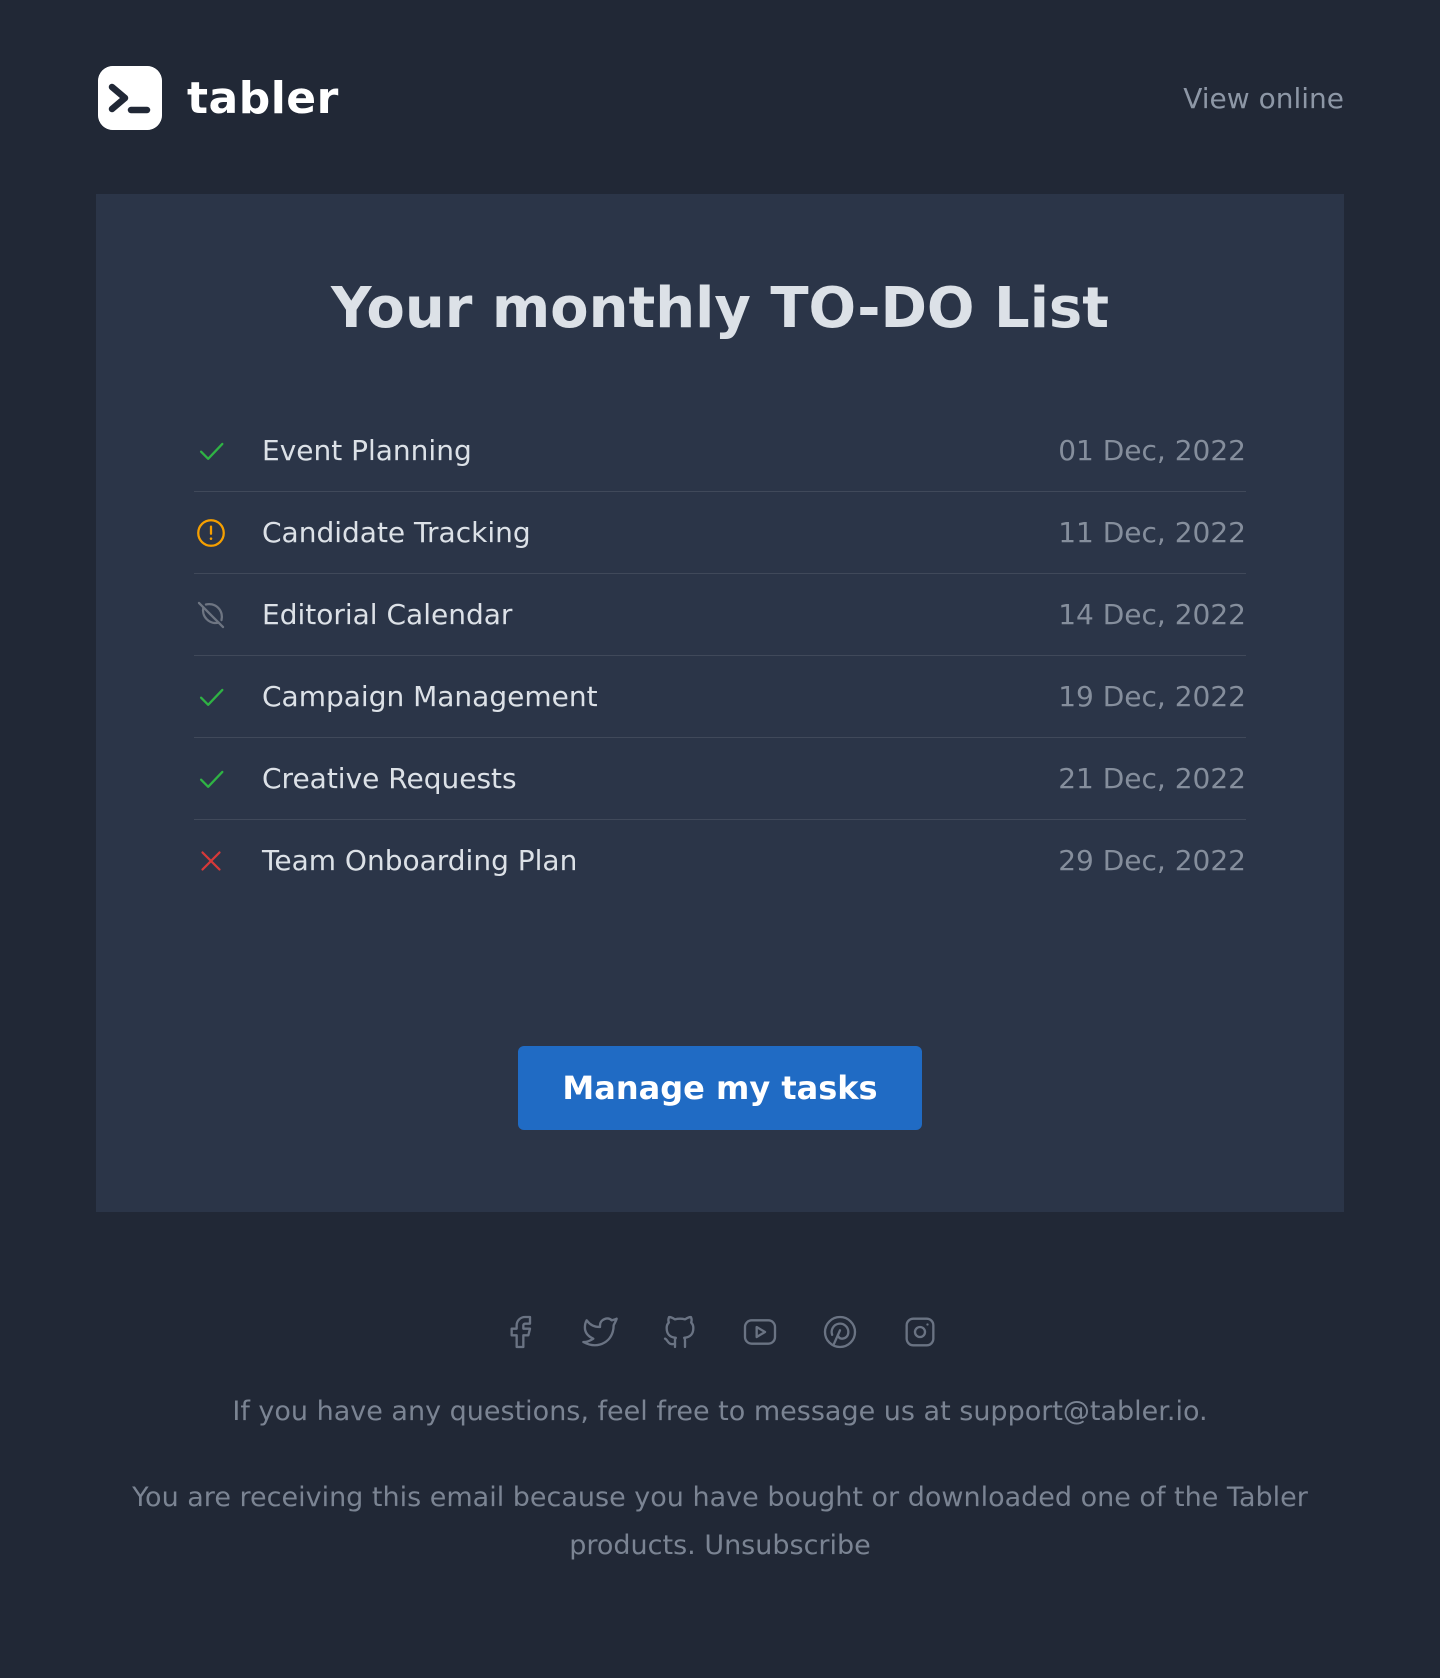 The image size is (1440, 1678). Describe the element at coordinates (720, 308) in the screenshot. I see `card-title: Your monthly TO-DO List` at that location.